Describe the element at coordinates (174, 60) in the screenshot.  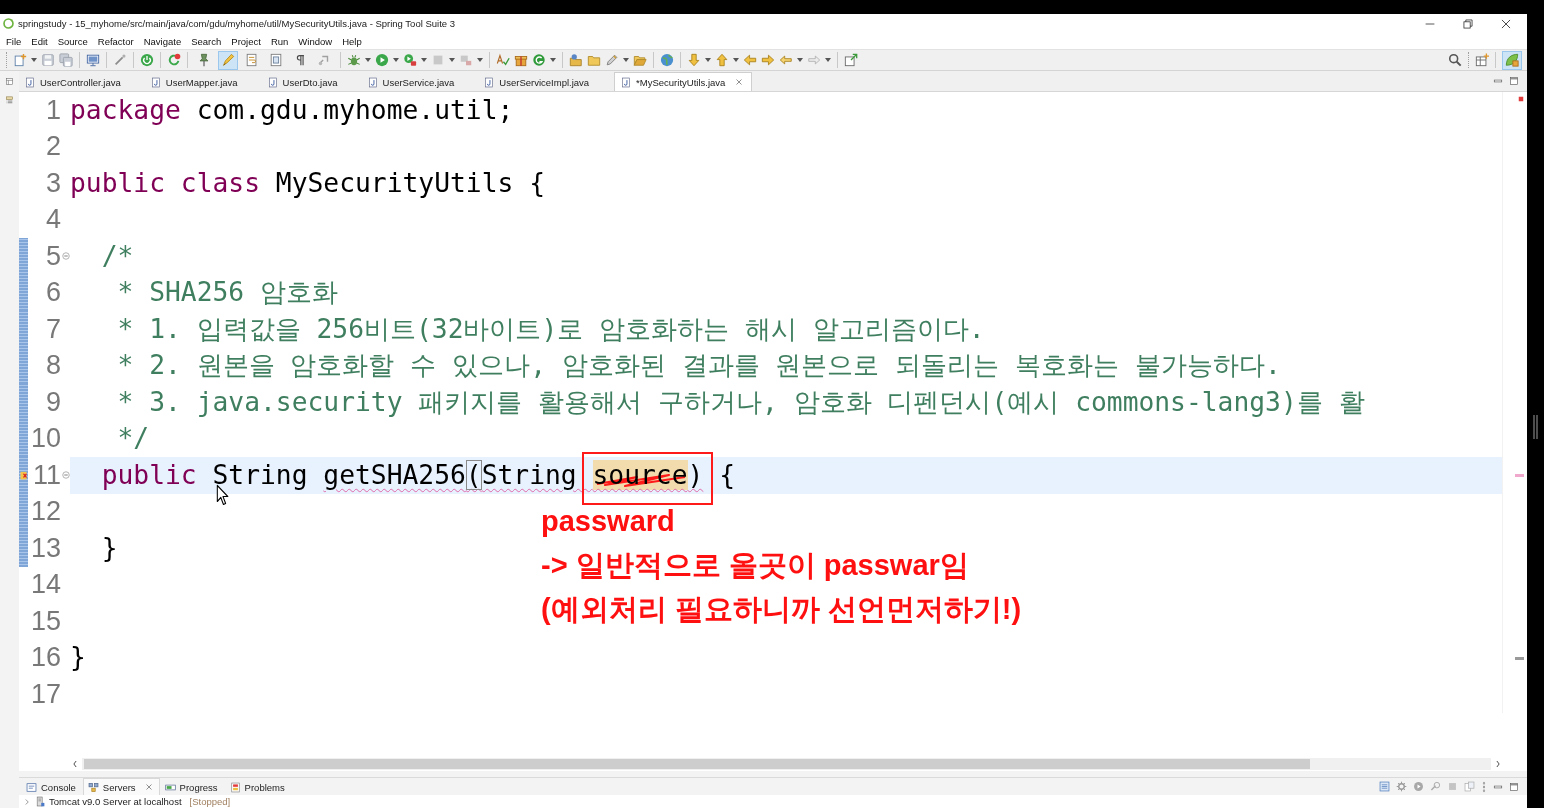
I see `refresh-icon` at that location.